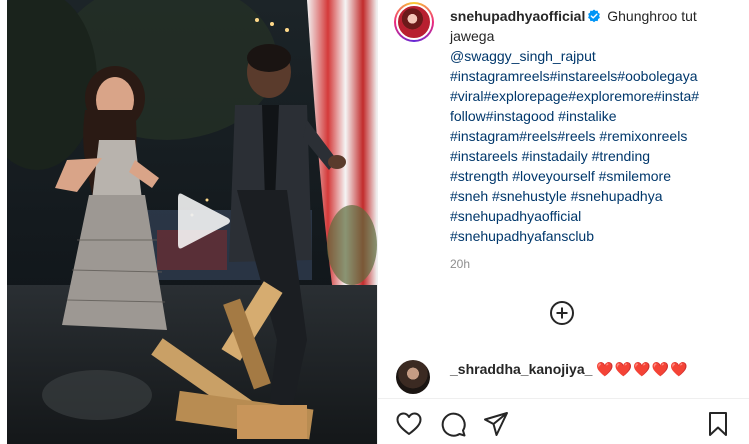  What do you see at coordinates (563, 398) in the screenshot?
I see `section-divider` at bounding box center [563, 398].